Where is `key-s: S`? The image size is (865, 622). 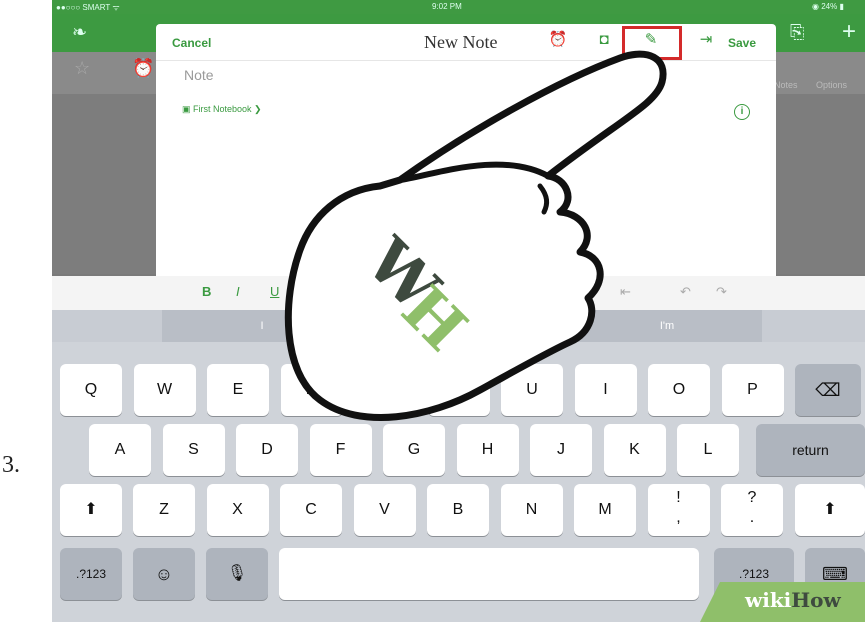
key-s: S is located at coordinates (193, 450).